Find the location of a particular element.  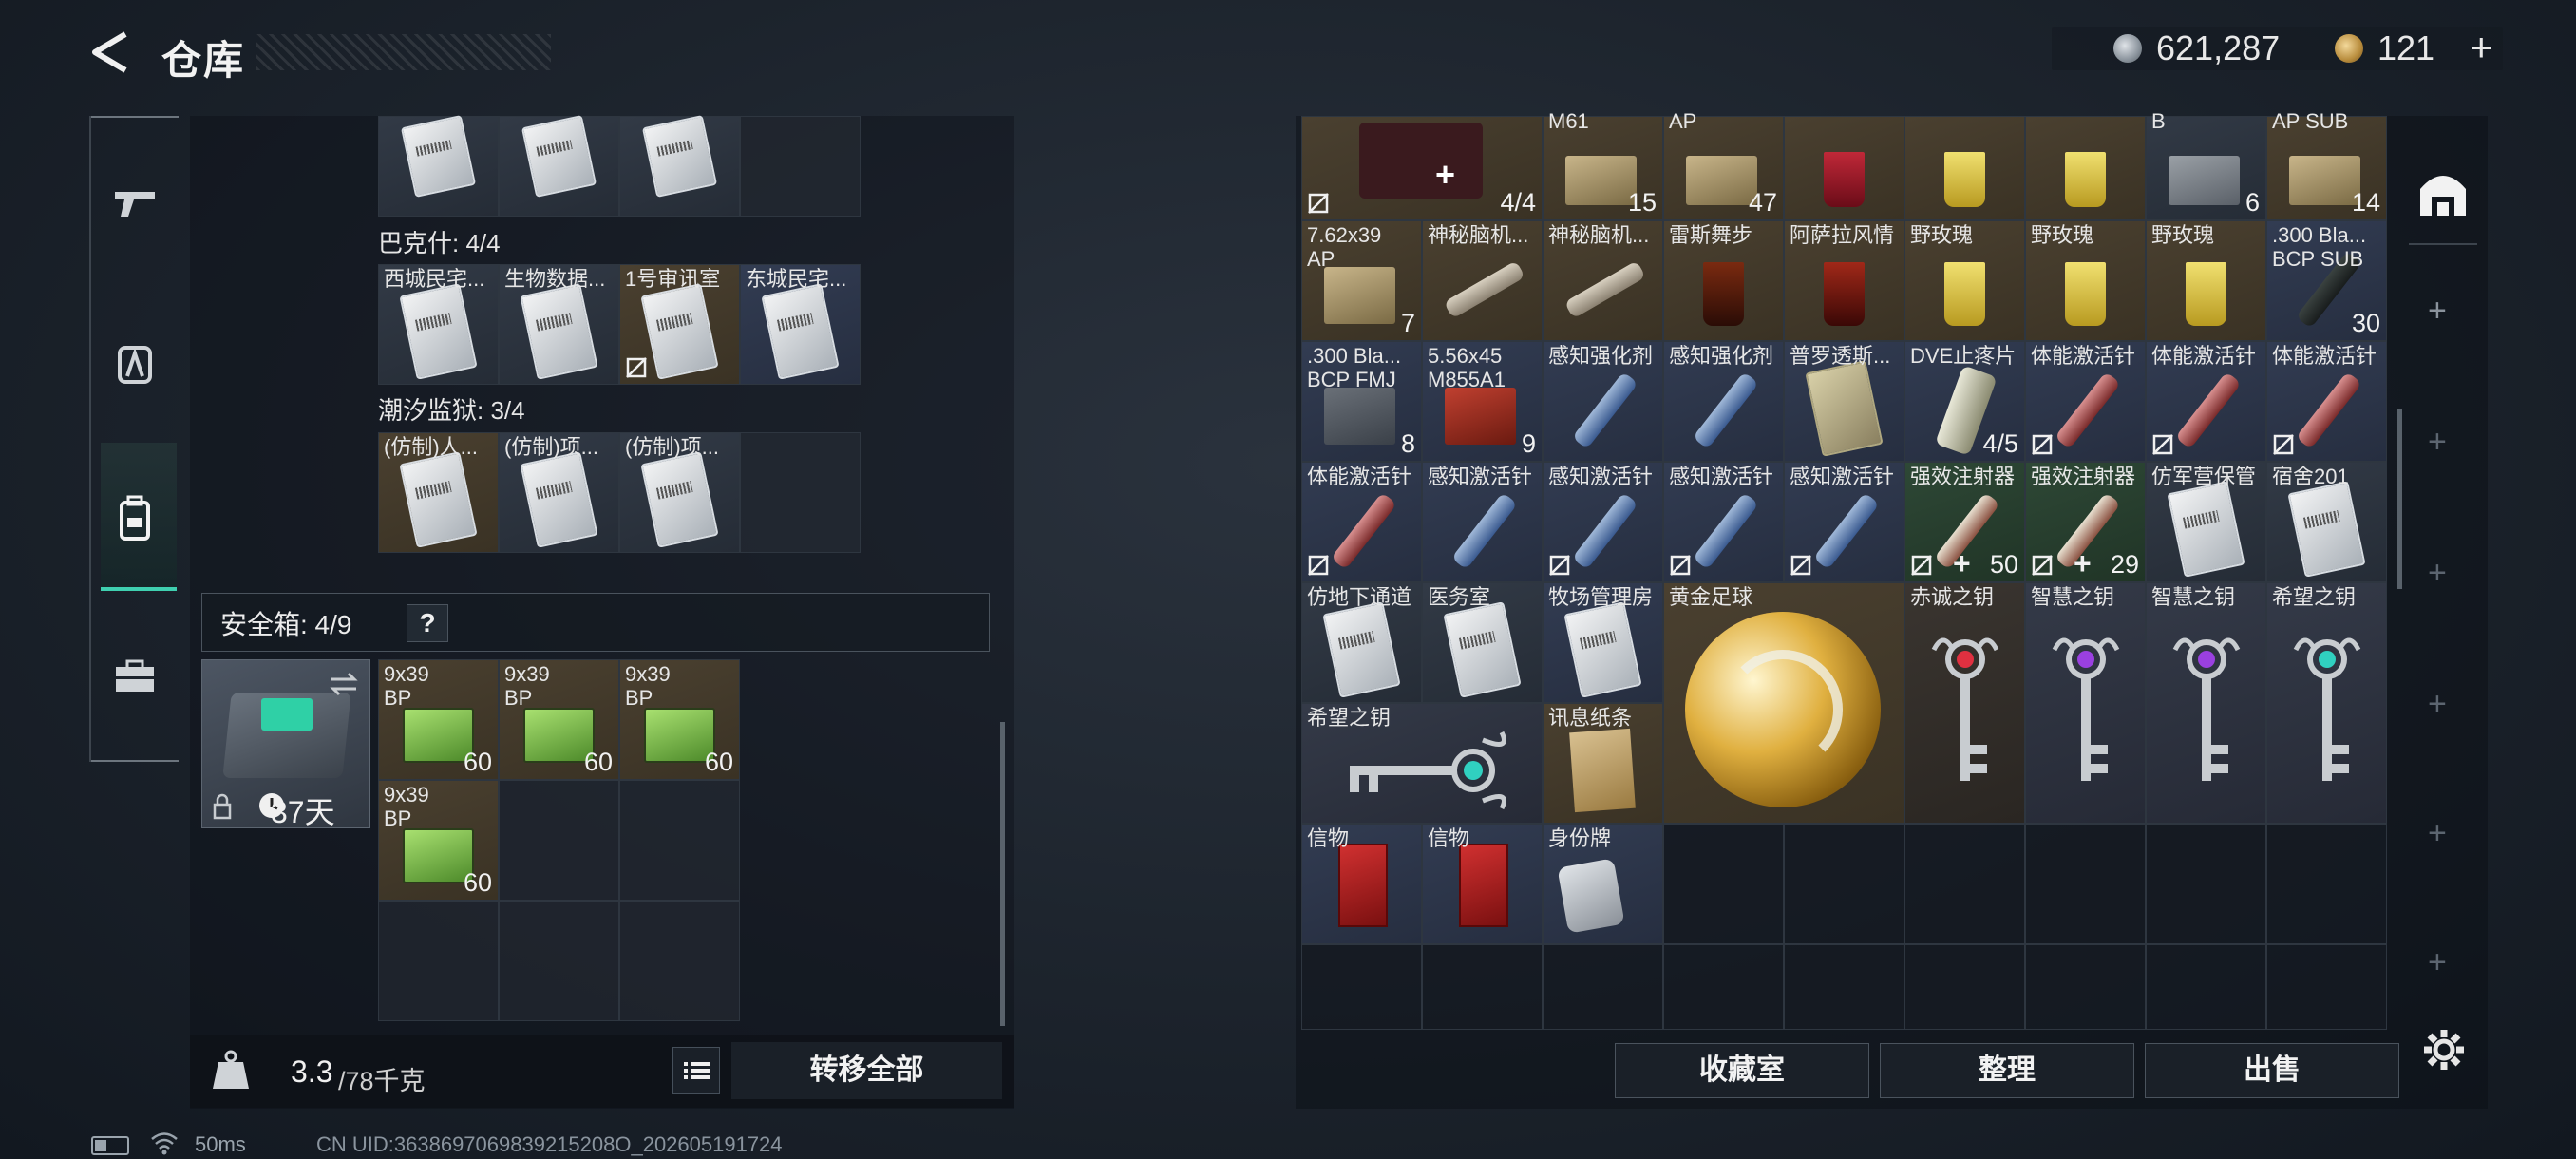

nav-backpack is located at coordinates (135, 518).